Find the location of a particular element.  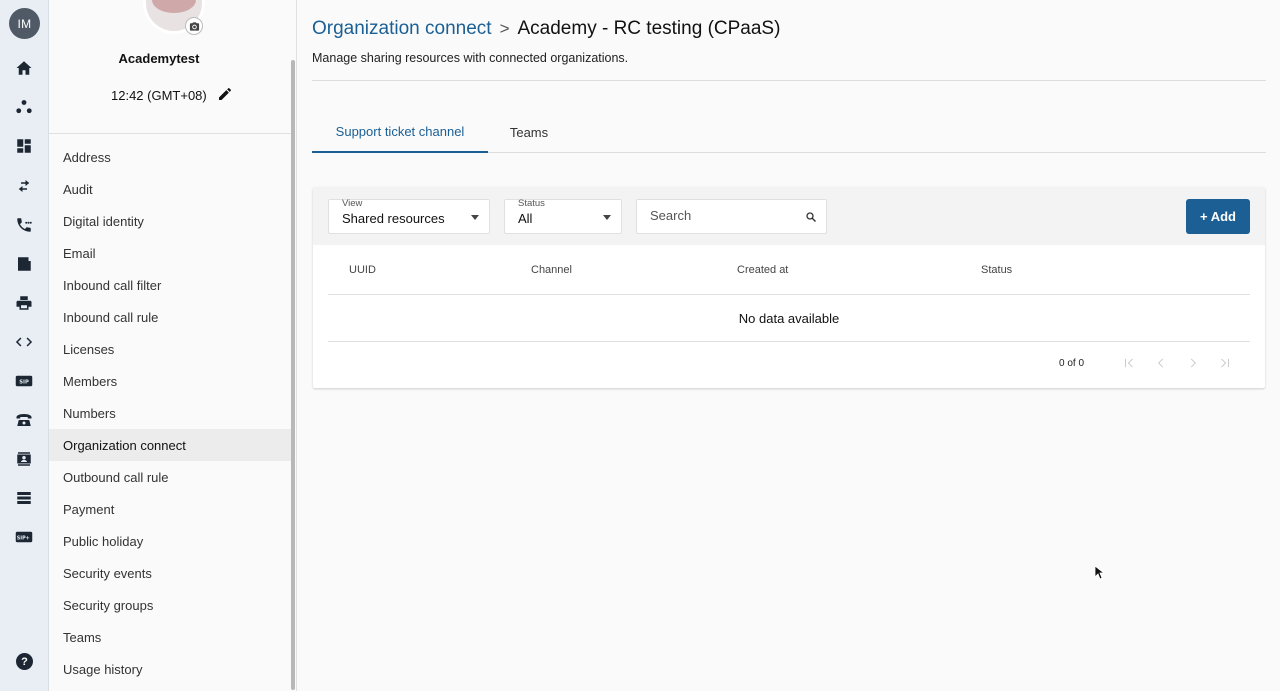

add-button: + Add is located at coordinates (1218, 216).